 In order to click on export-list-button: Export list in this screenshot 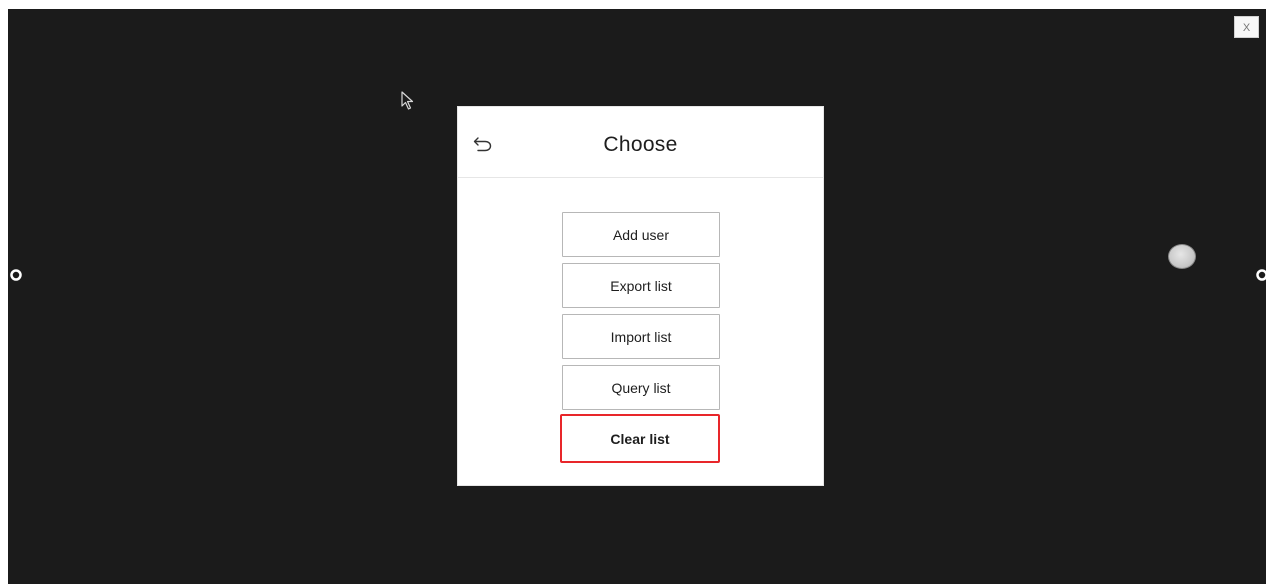, I will do `click(641, 285)`.